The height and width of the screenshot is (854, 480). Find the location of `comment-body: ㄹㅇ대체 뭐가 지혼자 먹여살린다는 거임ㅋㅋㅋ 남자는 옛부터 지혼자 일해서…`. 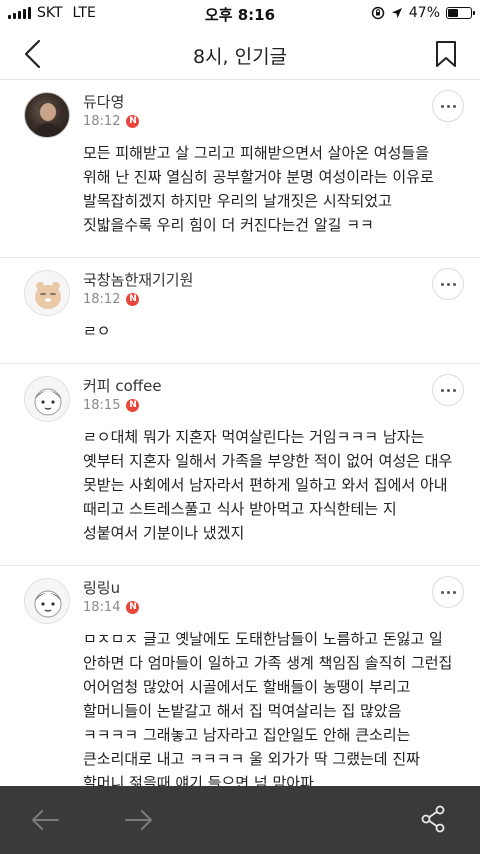

comment-body: ㄹㅇ대체 뭐가 지혼자 먹여살린다는 거임ㅋㅋㅋ 남자는 옛부터 지혼자 일해서… is located at coordinates (268, 485).